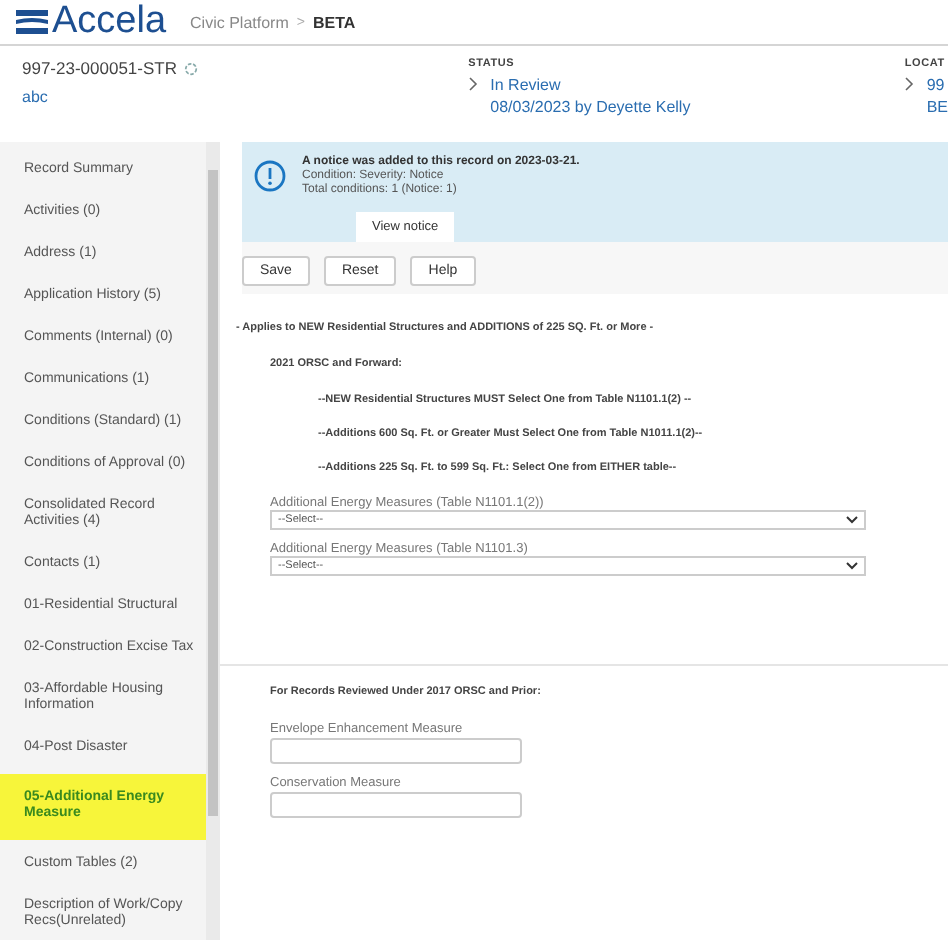 The image size is (948, 940). Describe the element at coordinates (32, 22) in the screenshot. I see `logo-icon` at that location.